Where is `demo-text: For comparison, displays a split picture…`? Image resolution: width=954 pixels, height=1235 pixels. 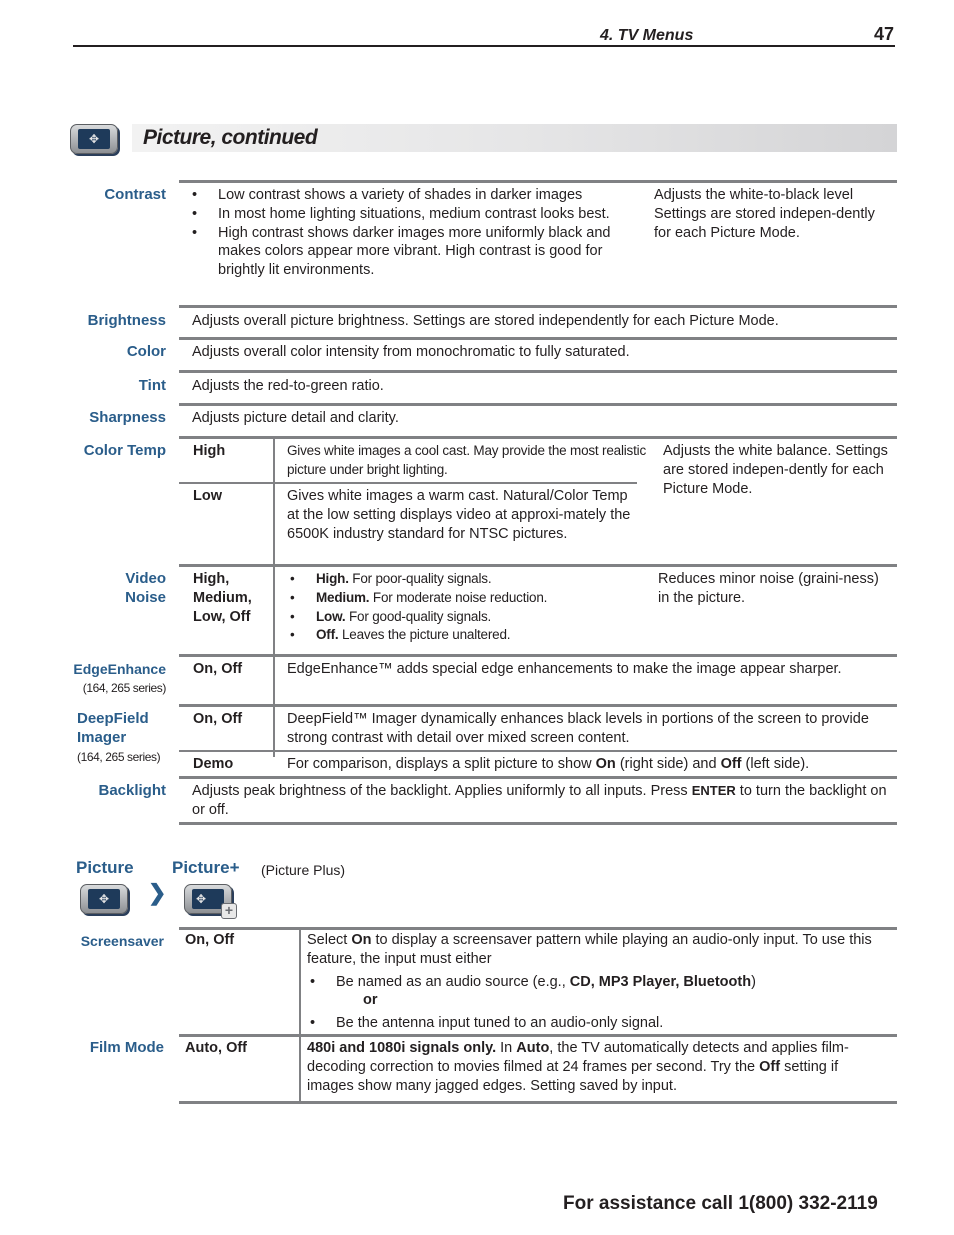
demo-text: For comparison, displays a split picture… is located at coordinates (548, 764).